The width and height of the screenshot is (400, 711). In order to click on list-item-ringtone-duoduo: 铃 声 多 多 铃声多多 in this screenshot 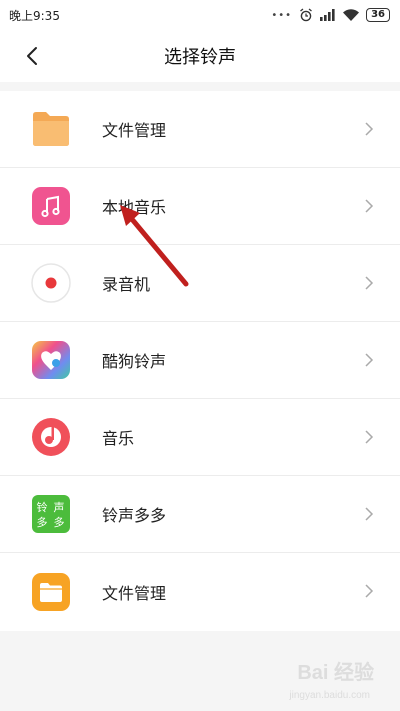, I will do `click(200, 514)`.